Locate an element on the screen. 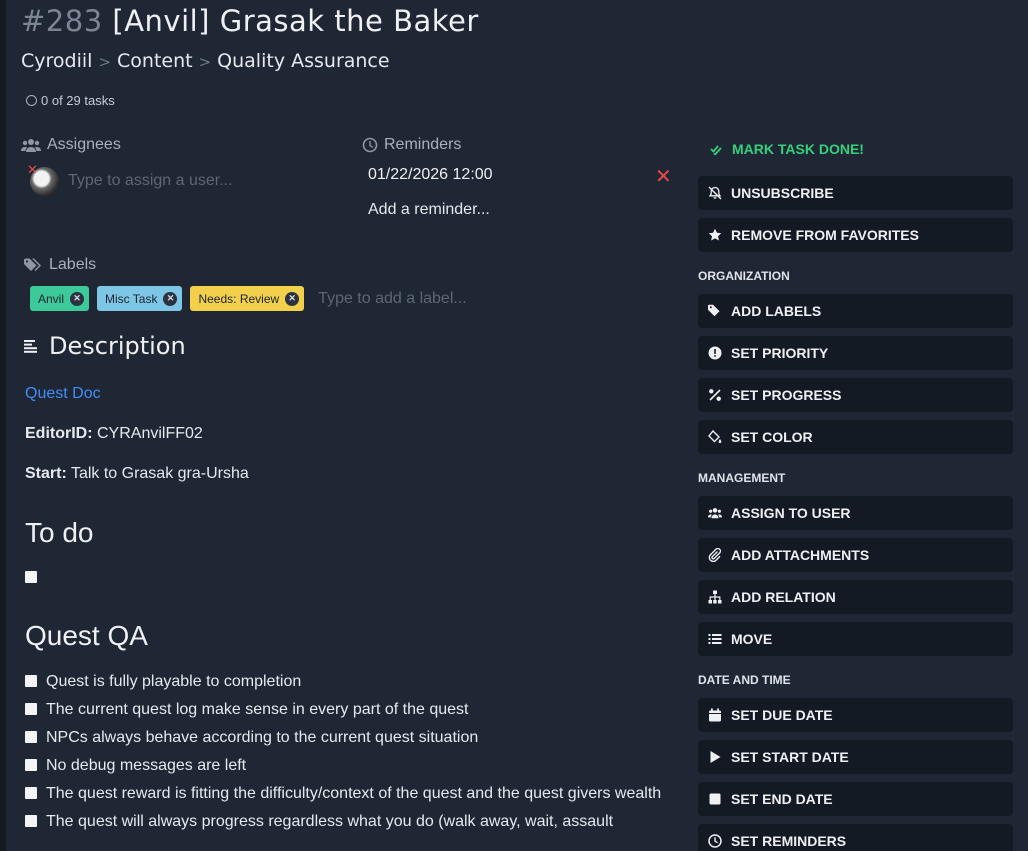 The width and height of the screenshot is (1028, 851). label-chip: Anvil ✕ is located at coordinates (60, 298).